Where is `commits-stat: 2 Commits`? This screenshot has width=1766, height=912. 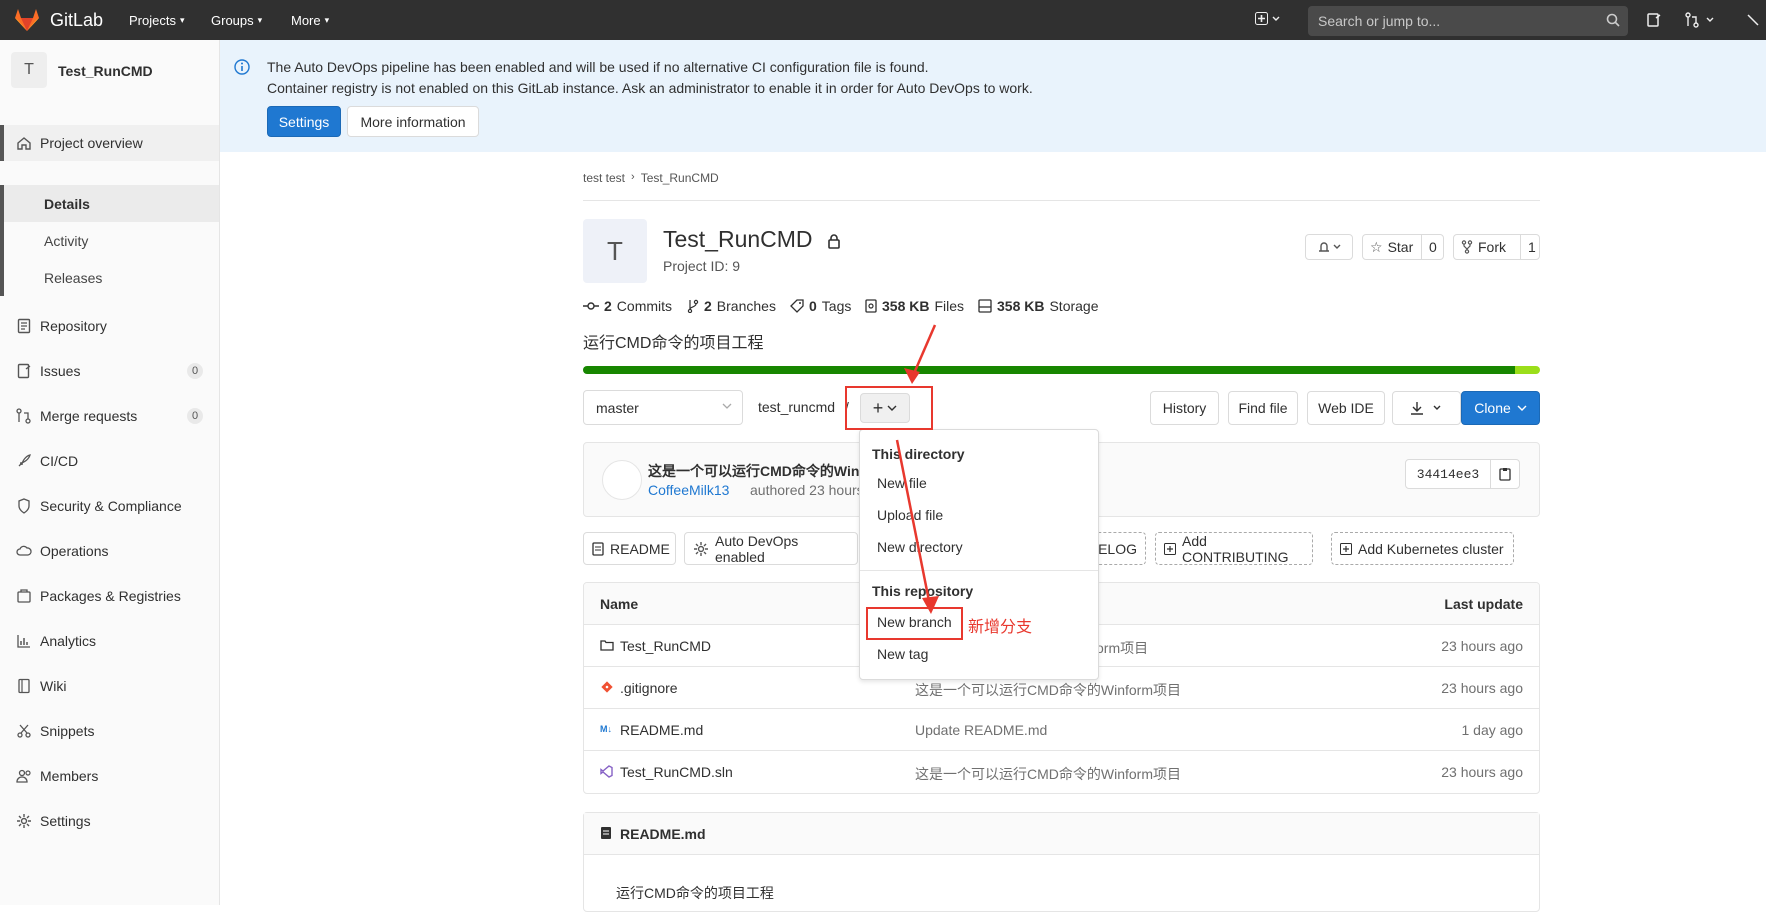 commits-stat: 2 Commits is located at coordinates (627, 306).